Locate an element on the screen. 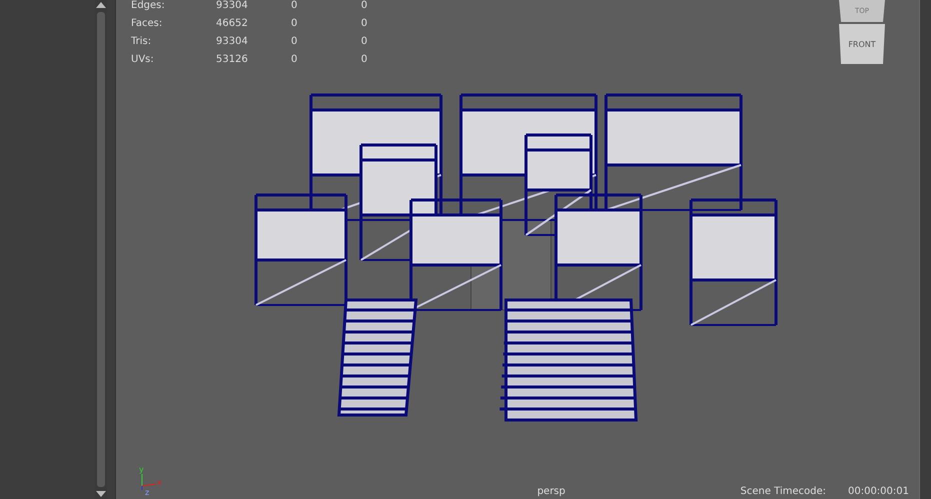 This screenshot has height=499, width=931. stat-label: Faces: is located at coordinates (147, 23).